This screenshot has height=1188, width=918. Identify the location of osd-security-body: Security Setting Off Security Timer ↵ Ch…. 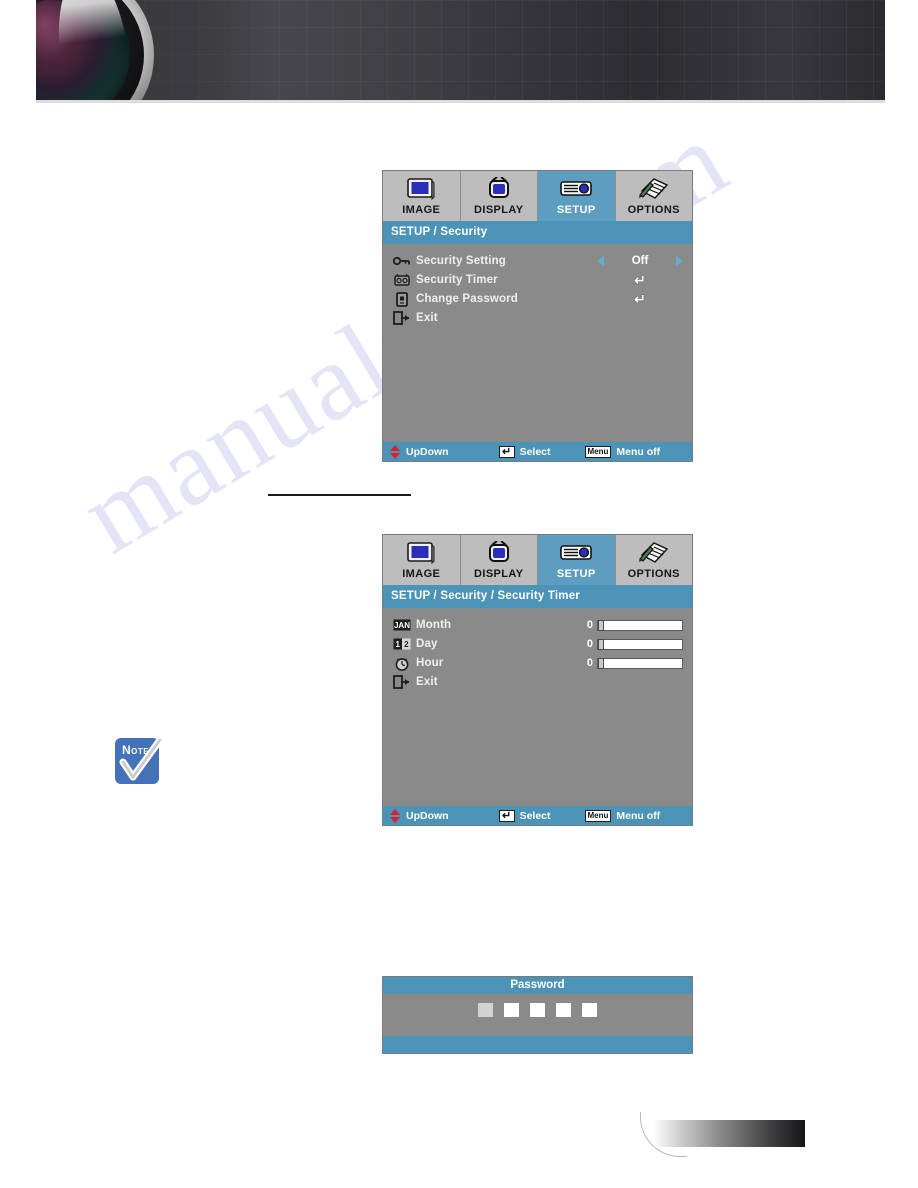
(537, 343).